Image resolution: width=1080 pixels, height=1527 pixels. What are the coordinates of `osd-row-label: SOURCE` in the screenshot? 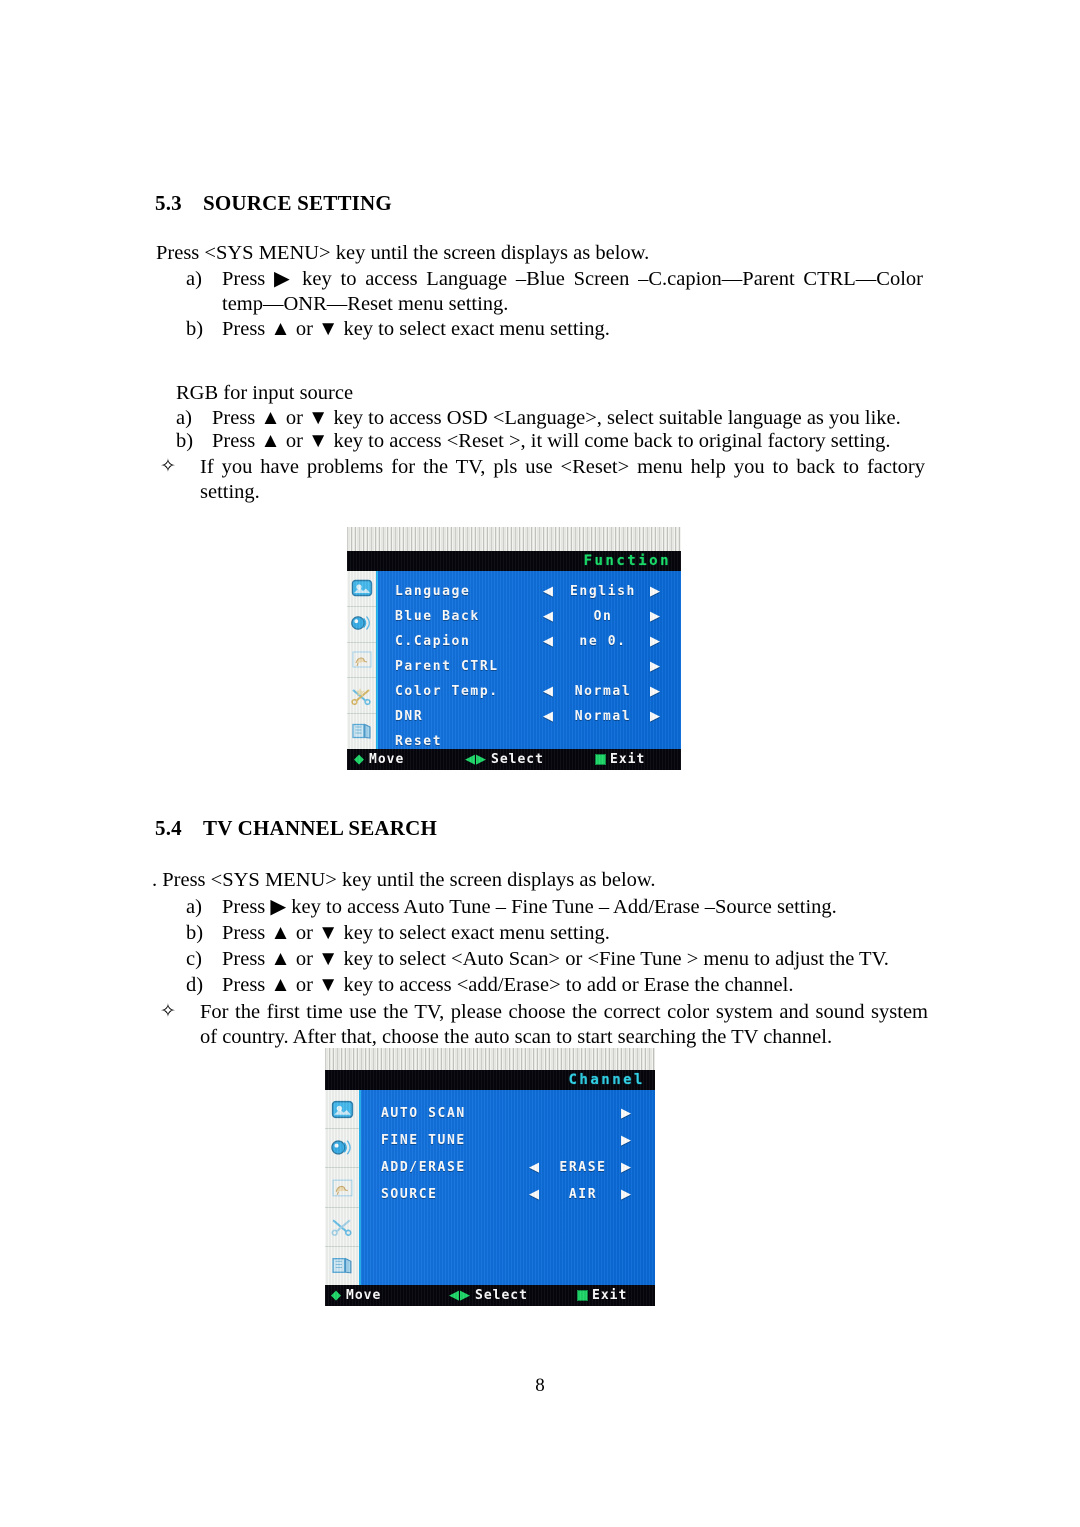 It's located at (409, 1194).